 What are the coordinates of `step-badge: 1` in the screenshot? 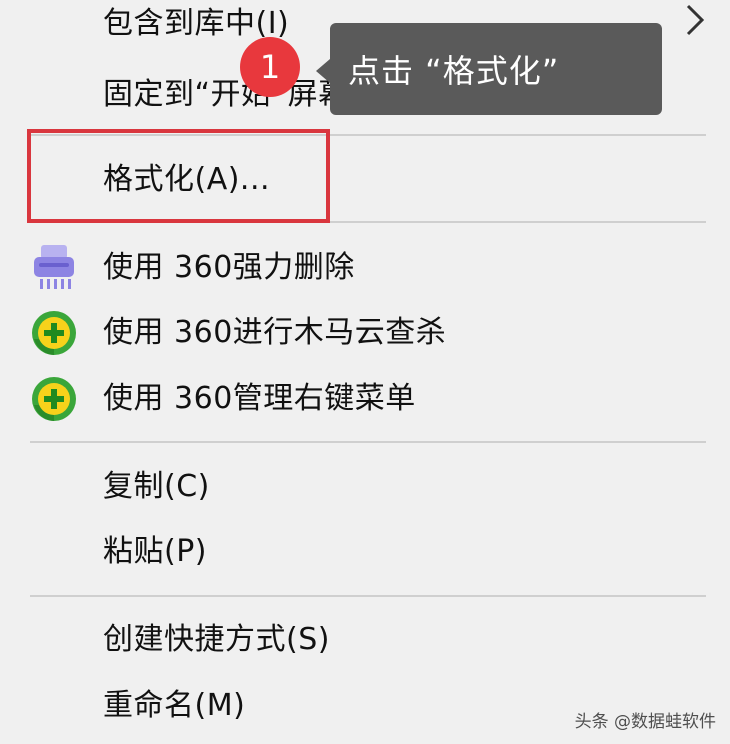 It's located at (270, 67).